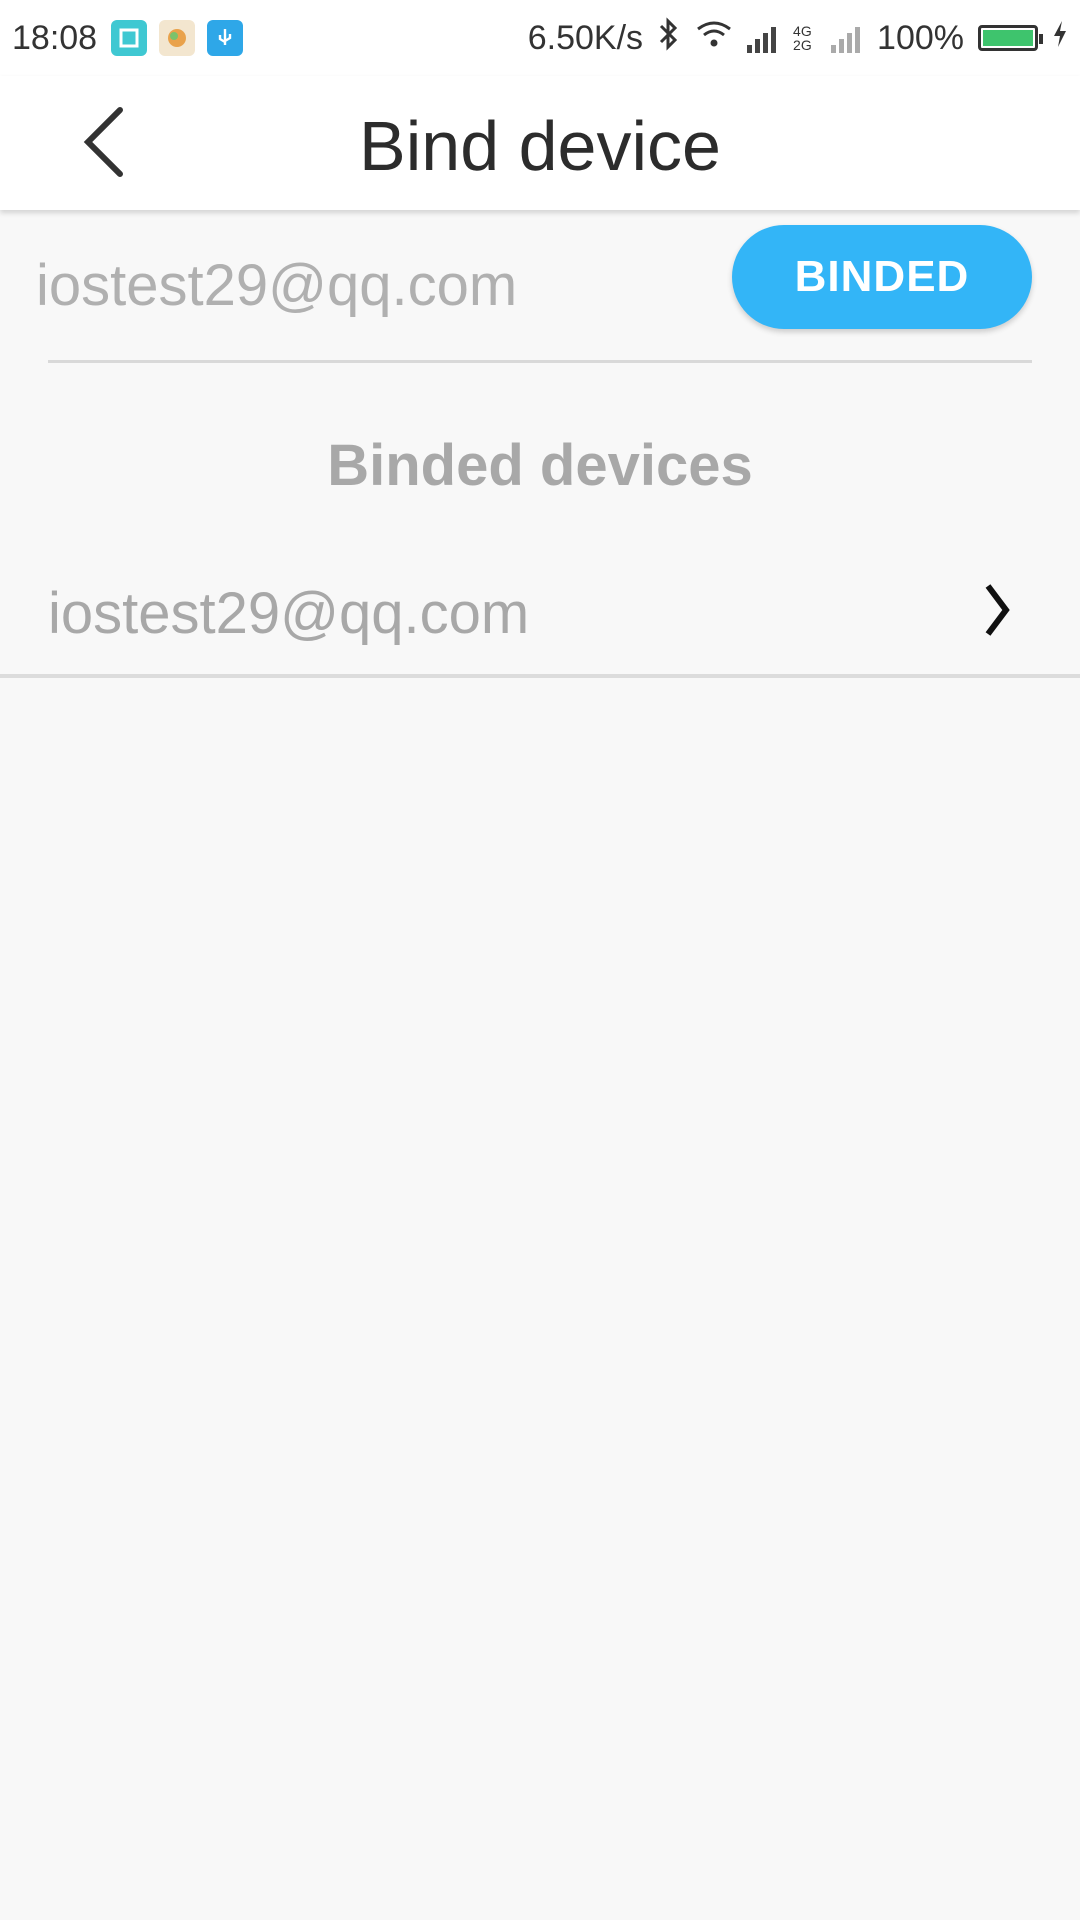 Image resolution: width=1080 pixels, height=1920 pixels. I want to click on network-type: 4G 2G, so click(802, 38).